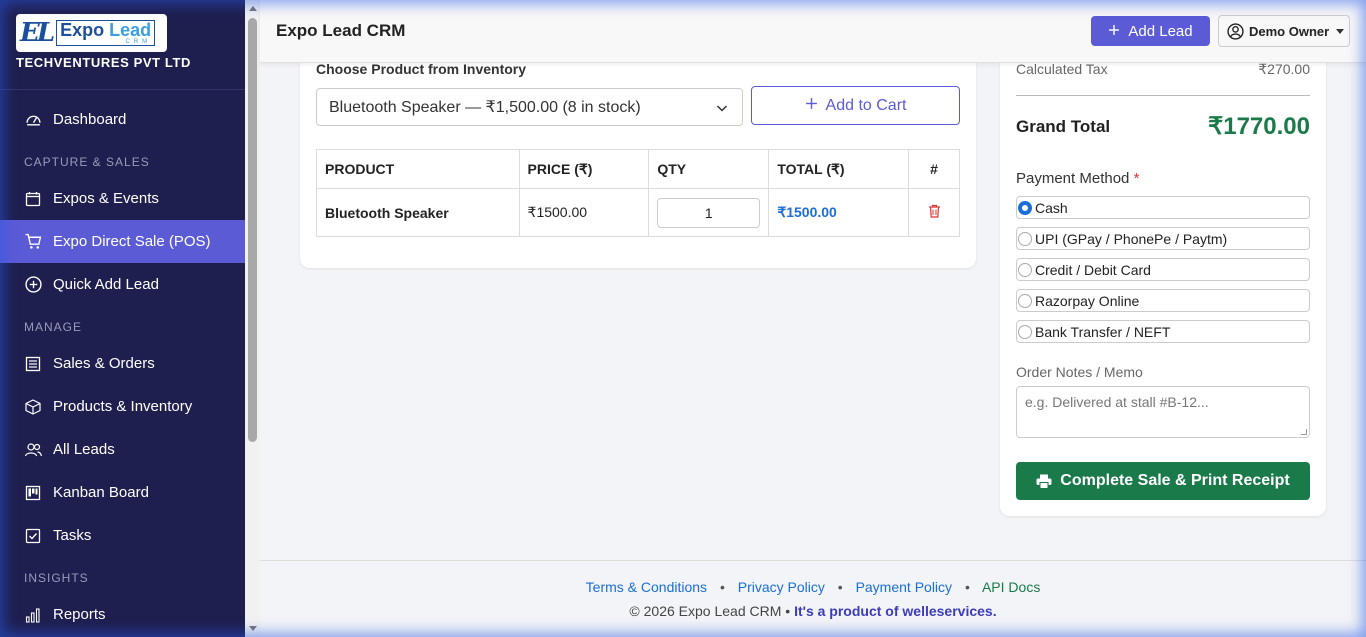 The image size is (1366, 637). Describe the element at coordinates (813, 31) in the screenshot. I see `top-header: Expo Lead CRM Add Lead Demo Owner` at that location.